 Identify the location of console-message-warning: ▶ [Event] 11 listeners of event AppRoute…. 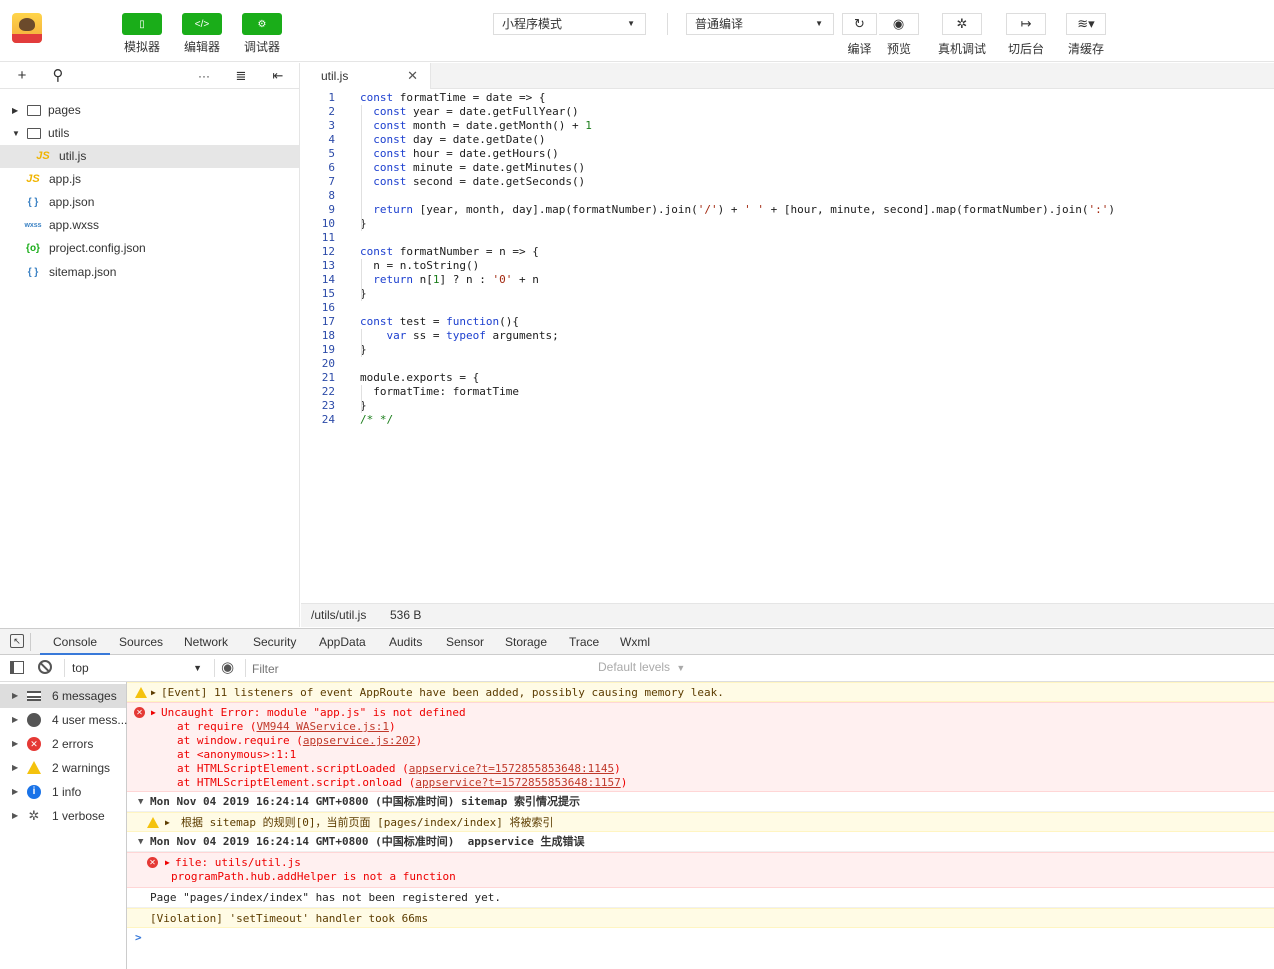
(700, 692).